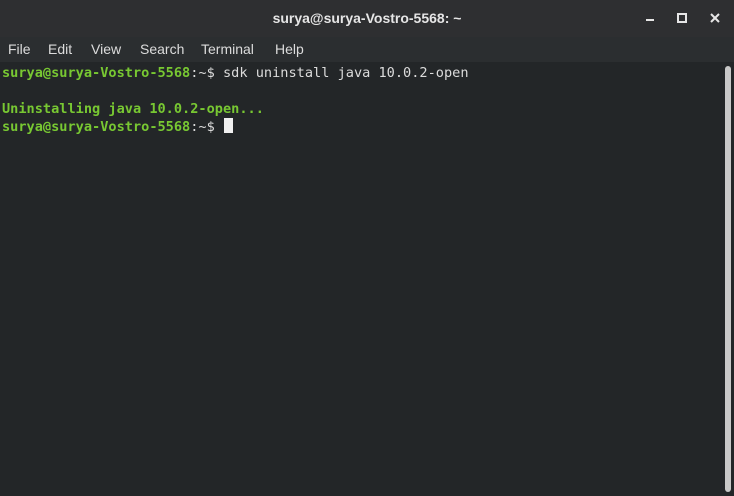 This screenshot has width=734, height=496. Describe the element at coordinates (228, 125) in the screenshot. I see `text-cursor` at that location.